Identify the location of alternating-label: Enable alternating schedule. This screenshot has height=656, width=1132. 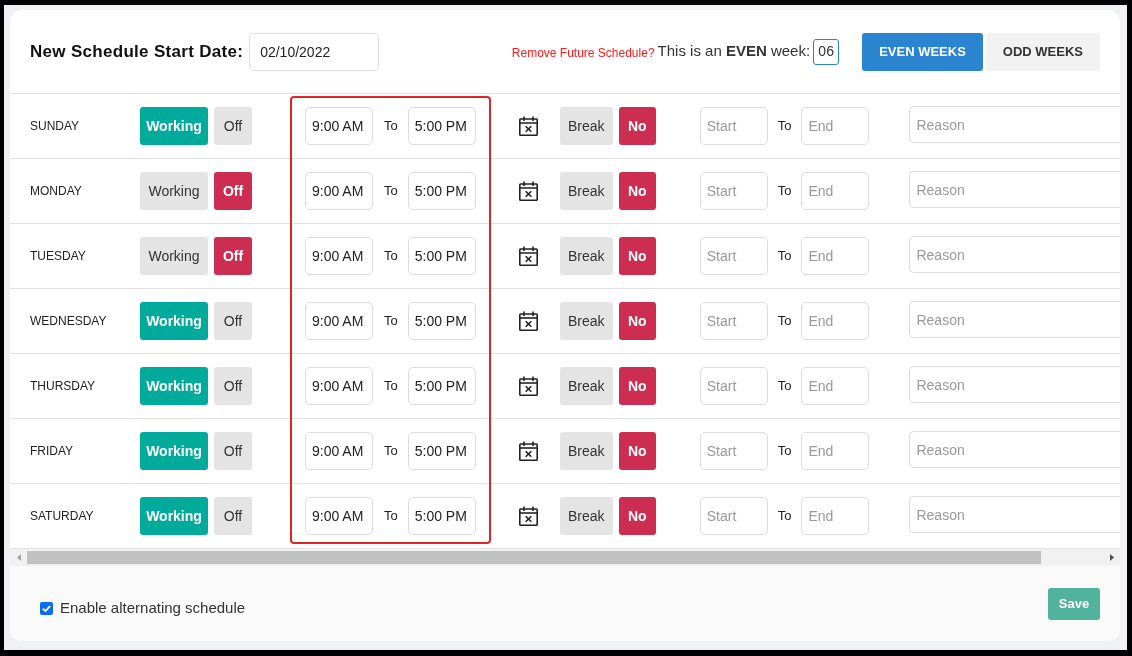
(153, 608).